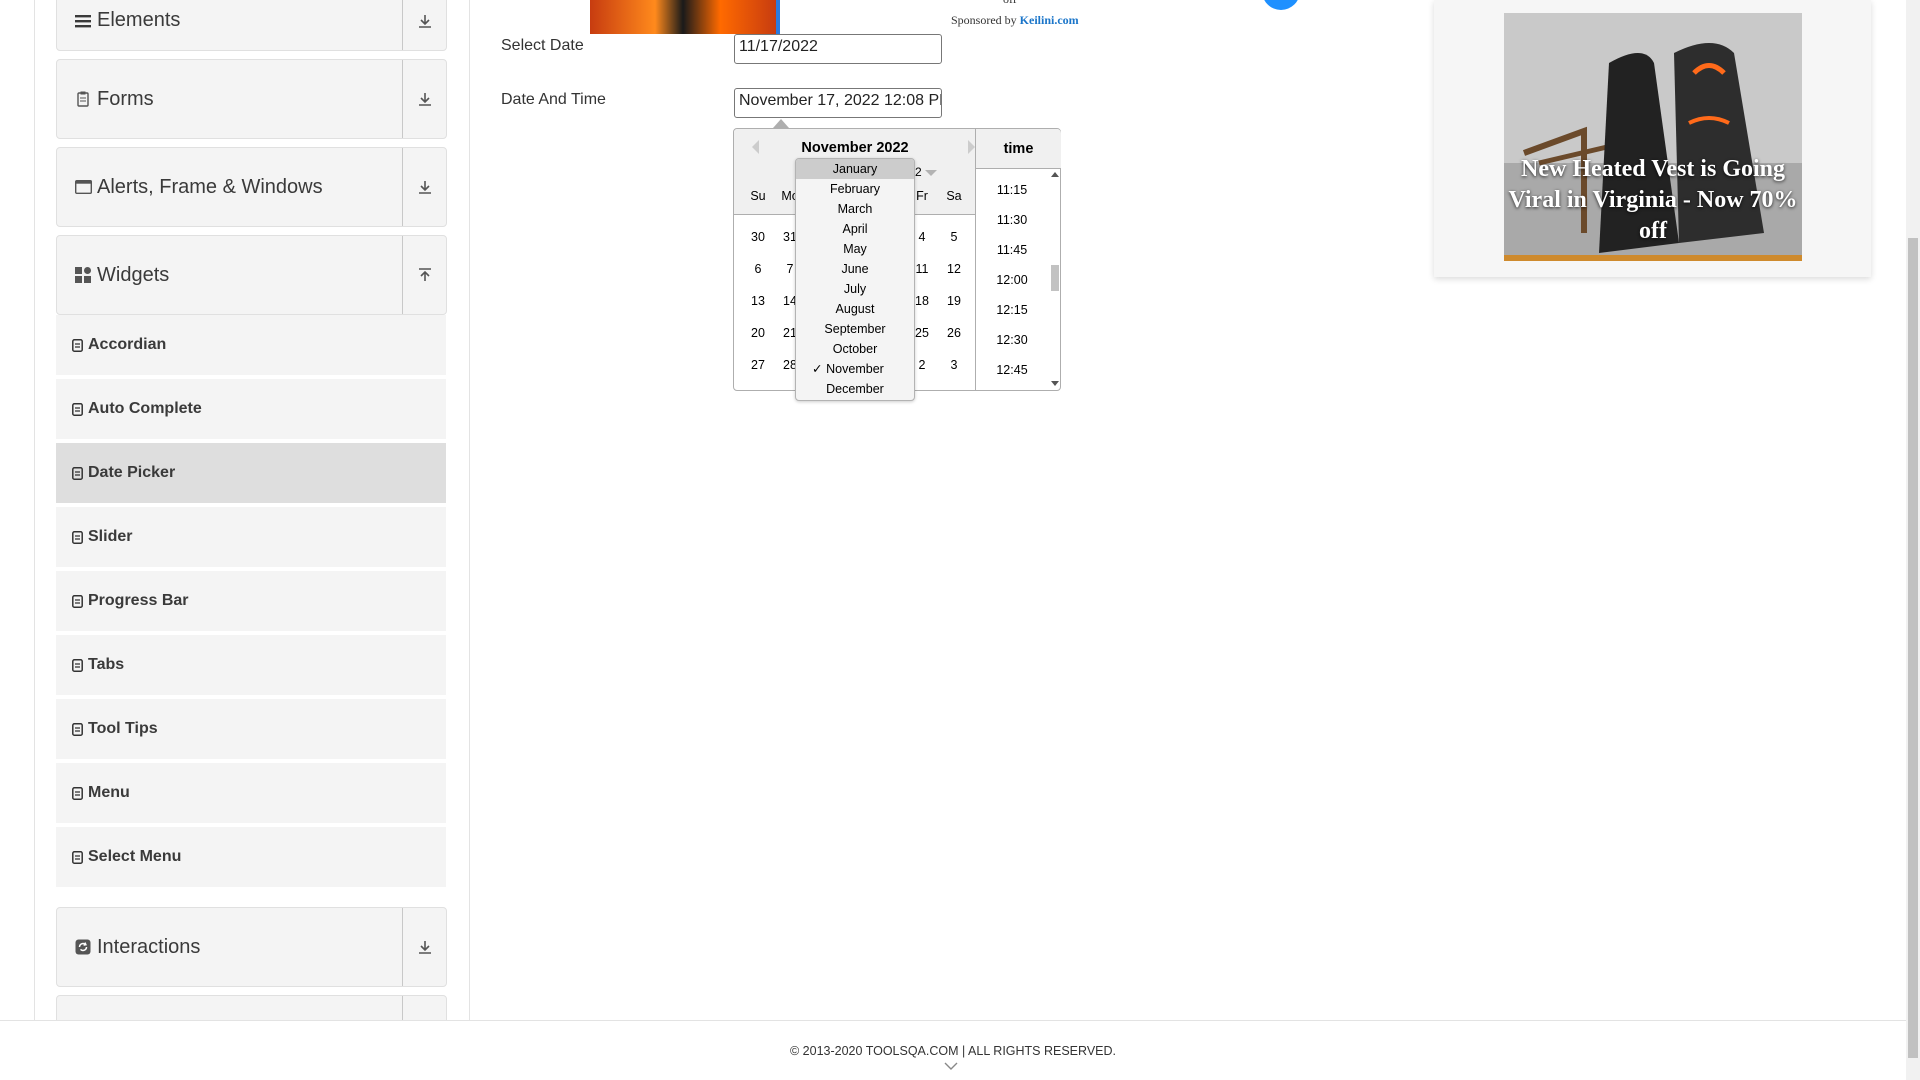 Image resolution: width=1920 pixels, height=1080 pixels. What do you see at coordinates (83, 187) in the screenshot?
I see `window-icon` at bounding box center [83, 187].